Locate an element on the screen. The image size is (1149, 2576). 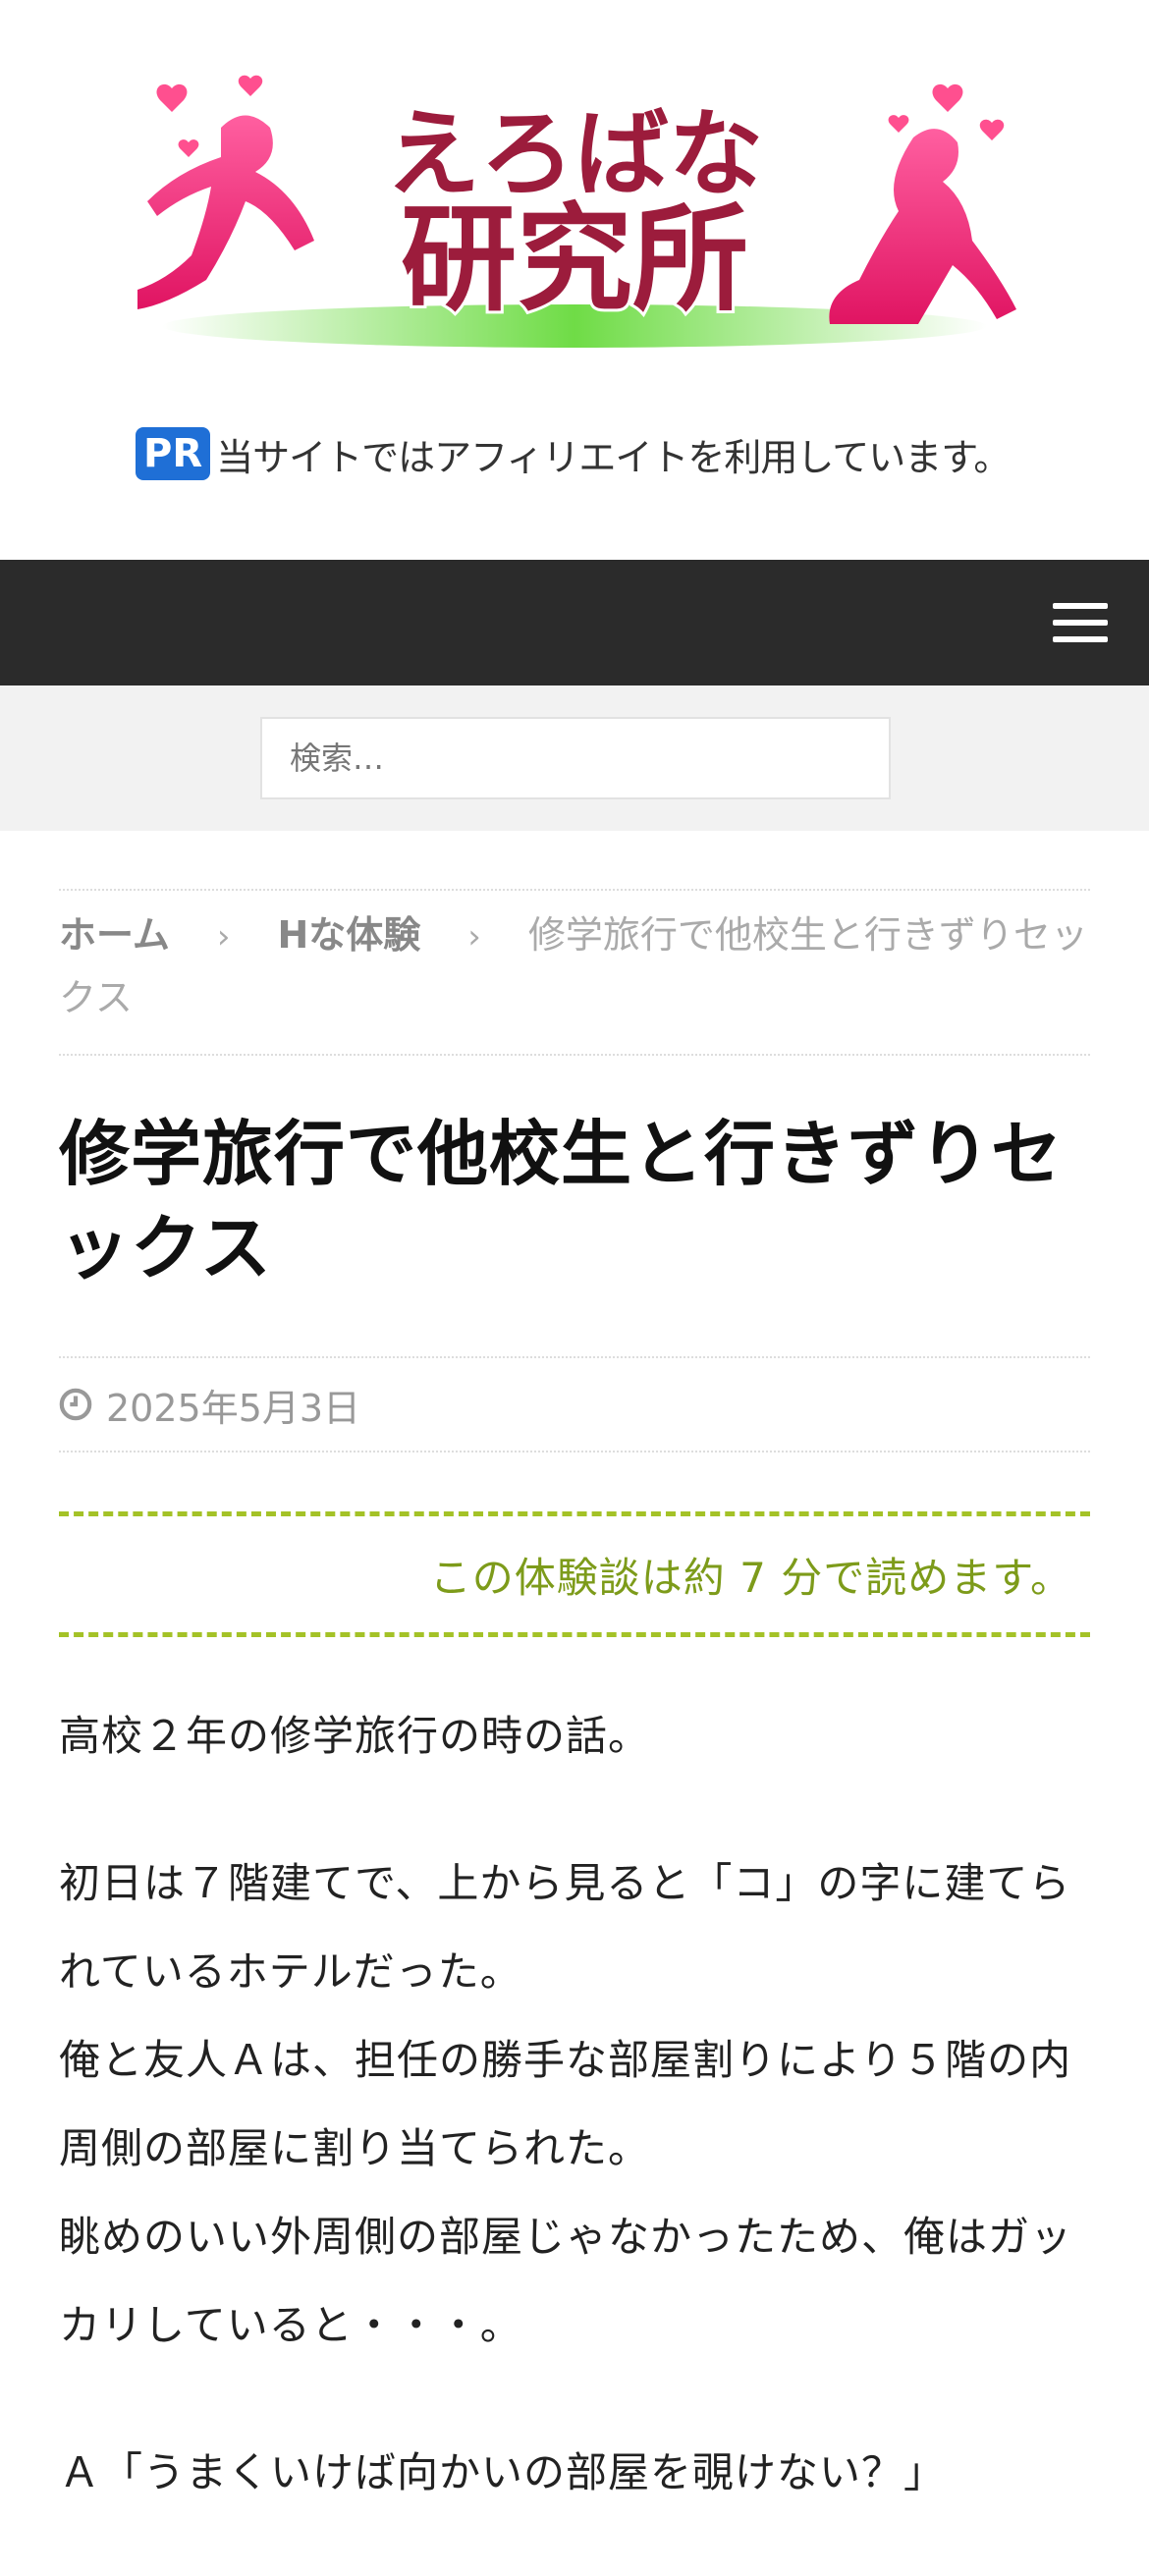
pr-notice-text: 当サイトではアフィリエイトを利用しています。 is located at coordinates (613, 457).